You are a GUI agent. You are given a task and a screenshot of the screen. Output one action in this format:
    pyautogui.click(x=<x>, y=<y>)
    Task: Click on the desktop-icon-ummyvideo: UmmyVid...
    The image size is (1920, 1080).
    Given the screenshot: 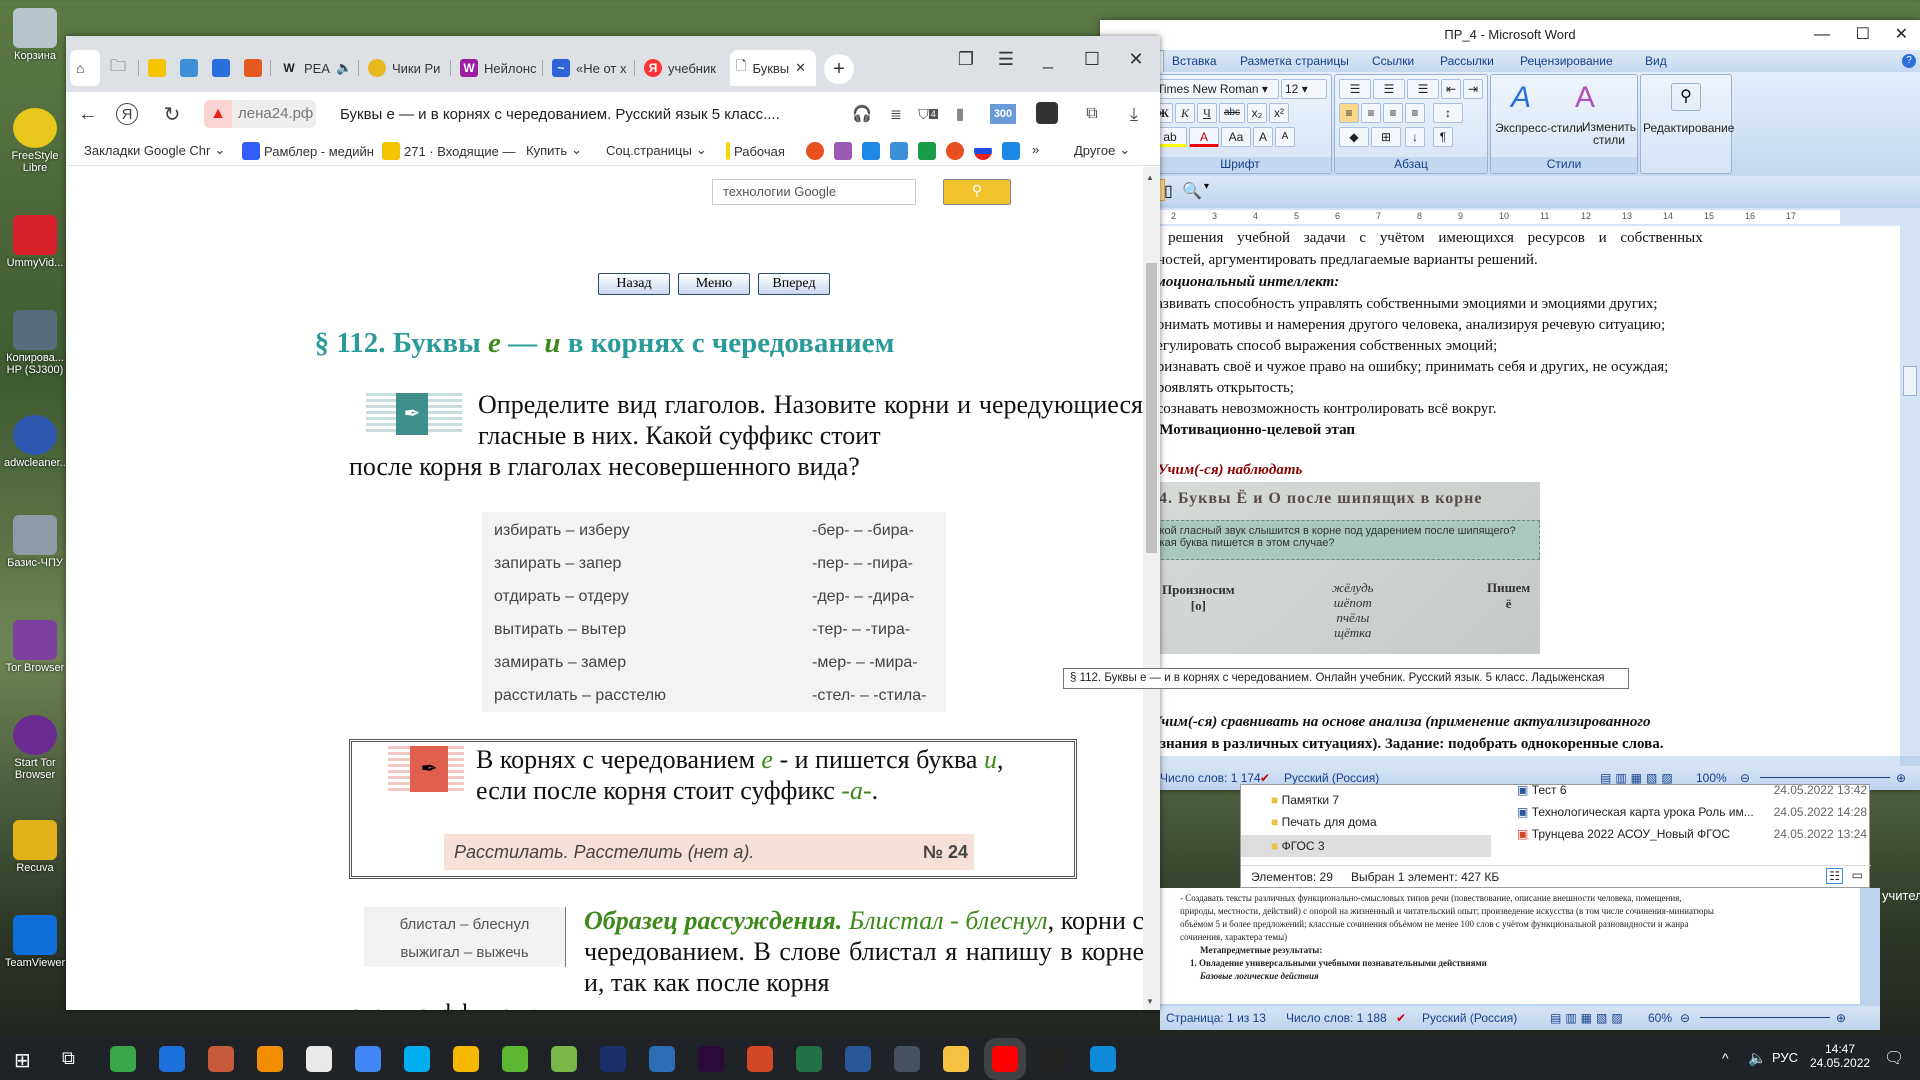 What is the action you would take?
    pyautogui.click(x=35, y=242)
    